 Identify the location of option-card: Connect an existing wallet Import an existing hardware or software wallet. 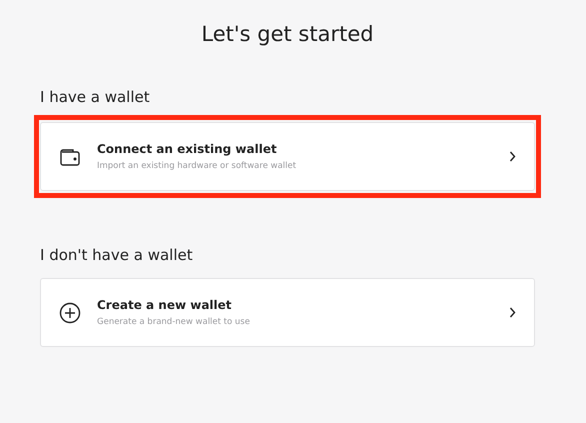
(287, 156).